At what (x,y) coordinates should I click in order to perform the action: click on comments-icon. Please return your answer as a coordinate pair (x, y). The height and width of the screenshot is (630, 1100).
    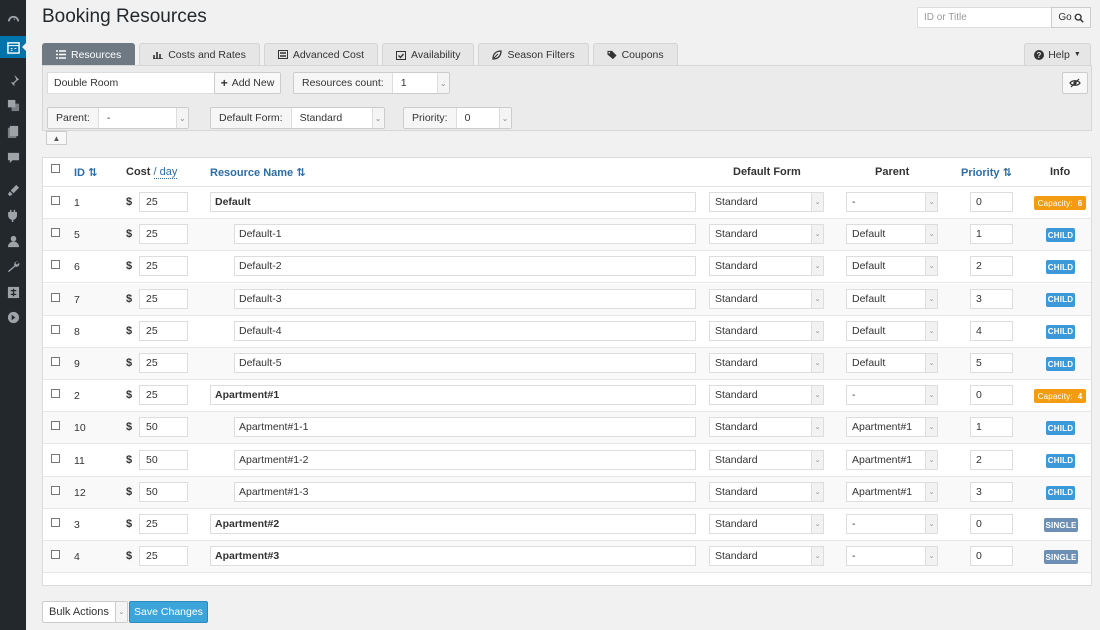
    Looking at the image, I should click on (13, 157).